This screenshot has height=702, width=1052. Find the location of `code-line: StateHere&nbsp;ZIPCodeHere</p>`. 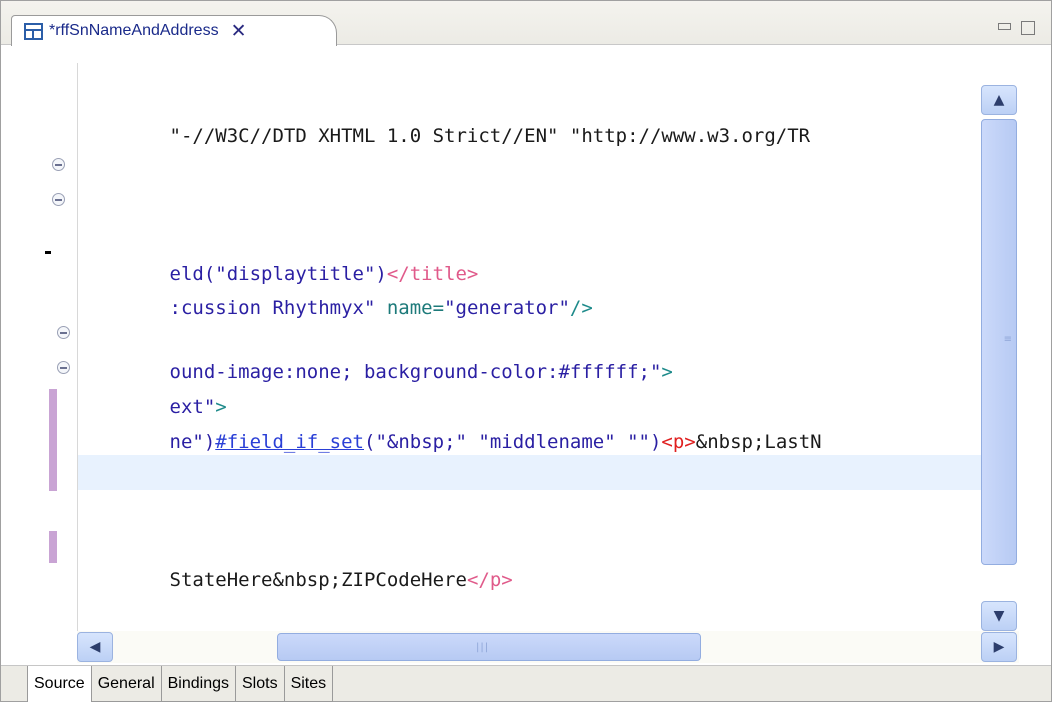

code-line: StateHere&nbsp;ZIPCodeHere</p> is located at coordinates (295, 560).